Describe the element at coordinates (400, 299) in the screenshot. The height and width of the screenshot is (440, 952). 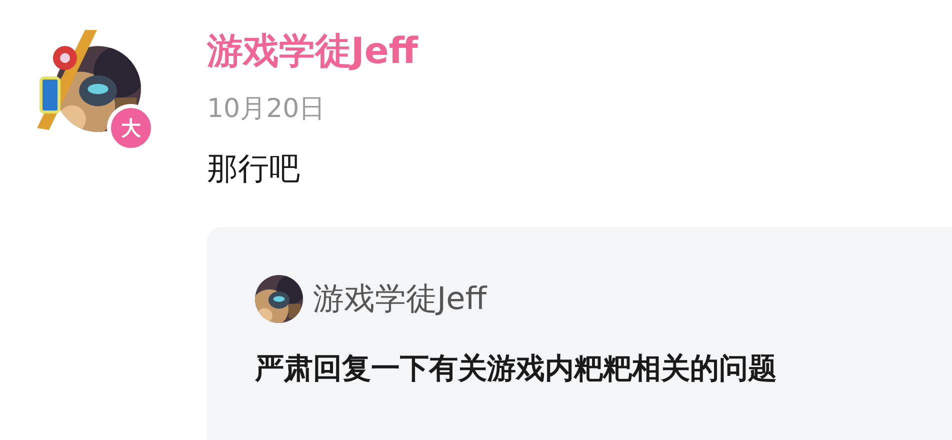
I see `quote-author: 游戏学徒Jeff` at that location.